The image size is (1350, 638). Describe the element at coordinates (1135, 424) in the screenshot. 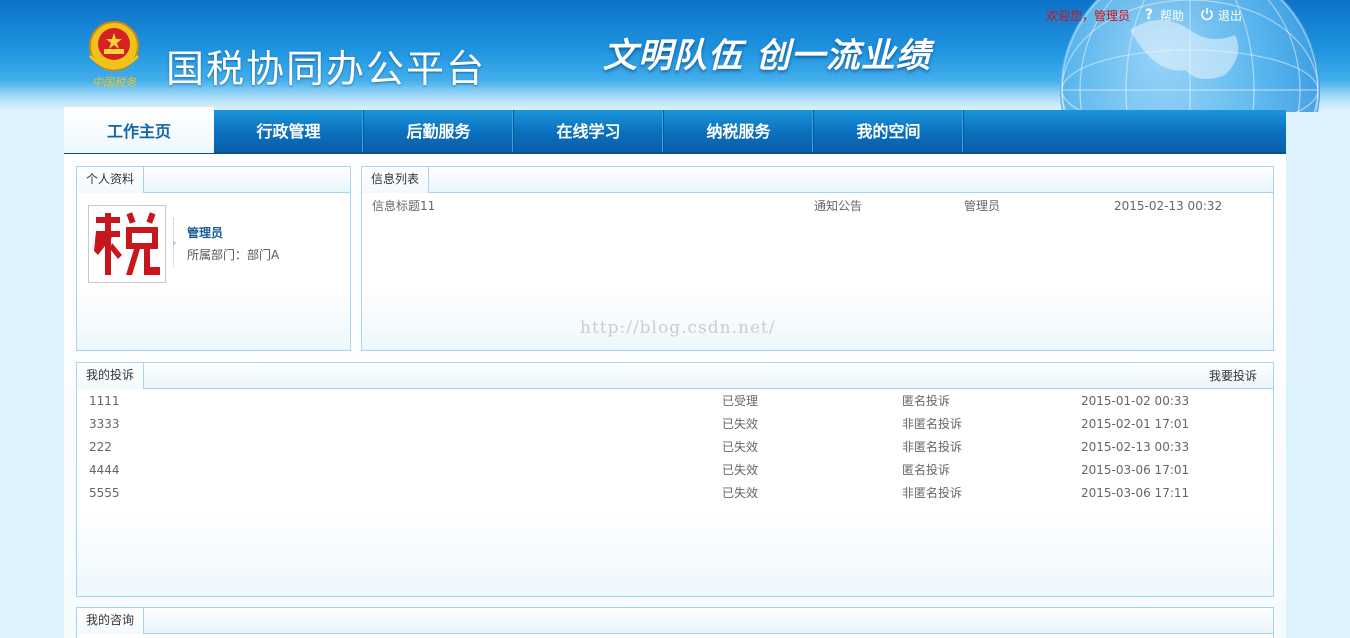

I see `complaint-time: 2015-02-01 17:01` at that location.